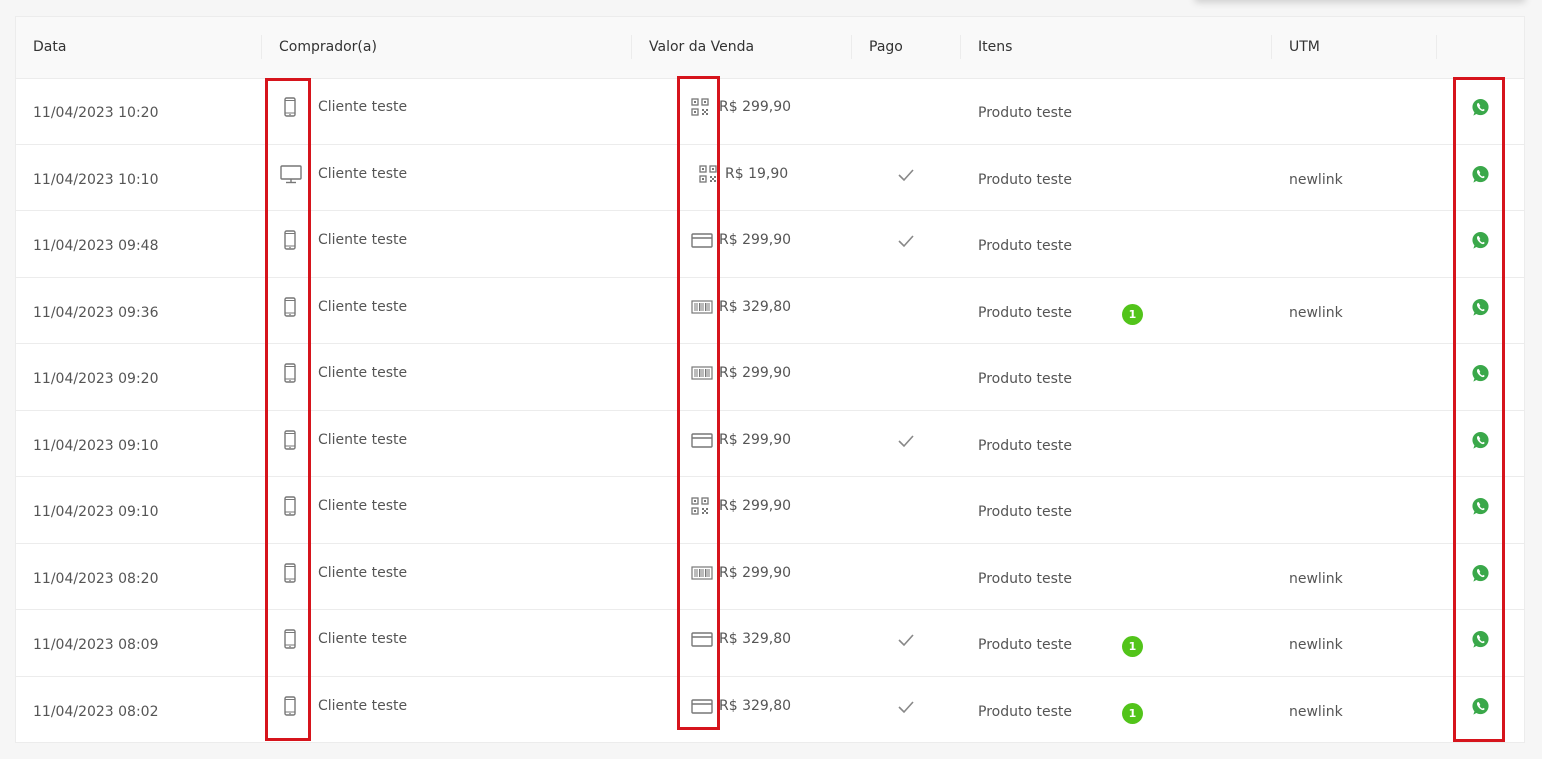 The image size is (1542, 759). Describe the element at coordinates (96, 578) in the screenshot. I see `sale-date: 11/04/2023 08:20` at that location.